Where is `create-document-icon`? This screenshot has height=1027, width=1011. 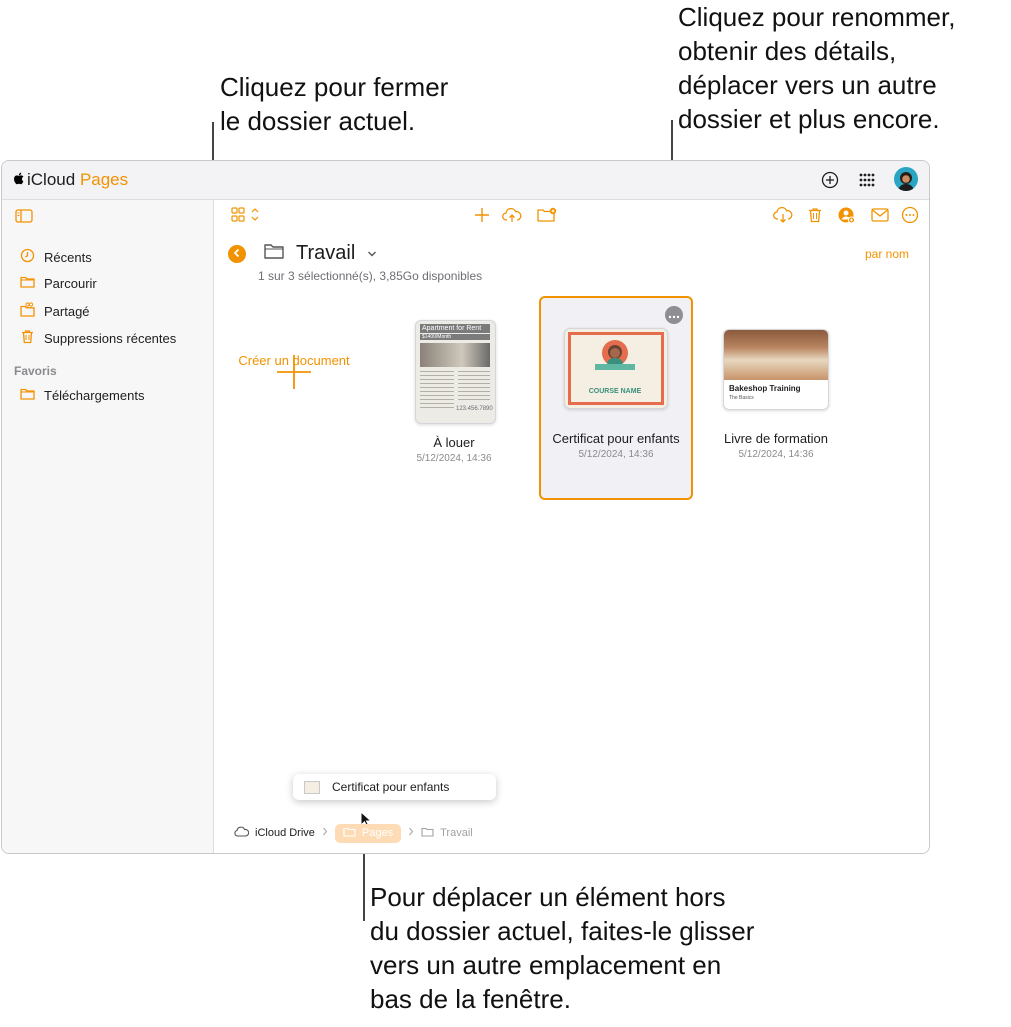 create-document-icon is located at coordinates (482, 215).